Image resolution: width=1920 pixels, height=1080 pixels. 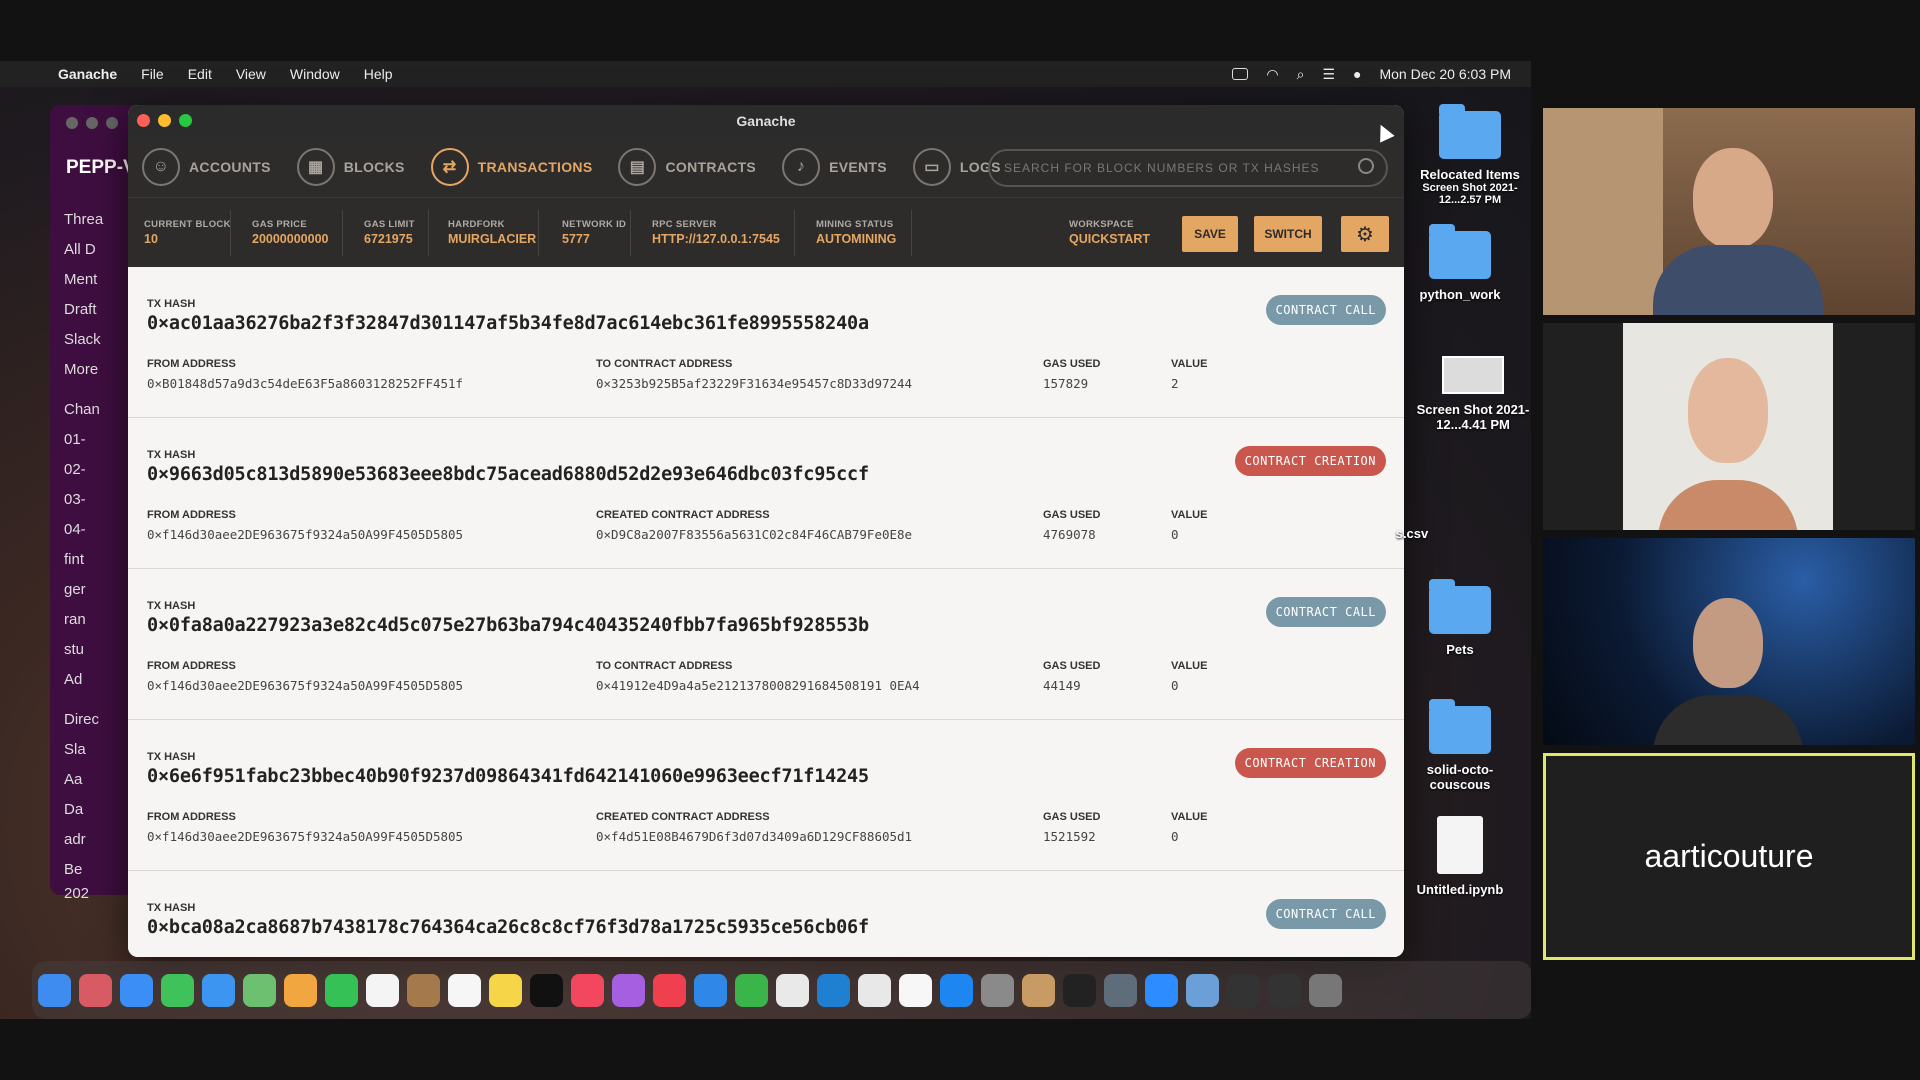 What do you see at coordinates (75, 439) in the screenshot?
I see `slack-item: 01-` at bounding box center [75, 439].